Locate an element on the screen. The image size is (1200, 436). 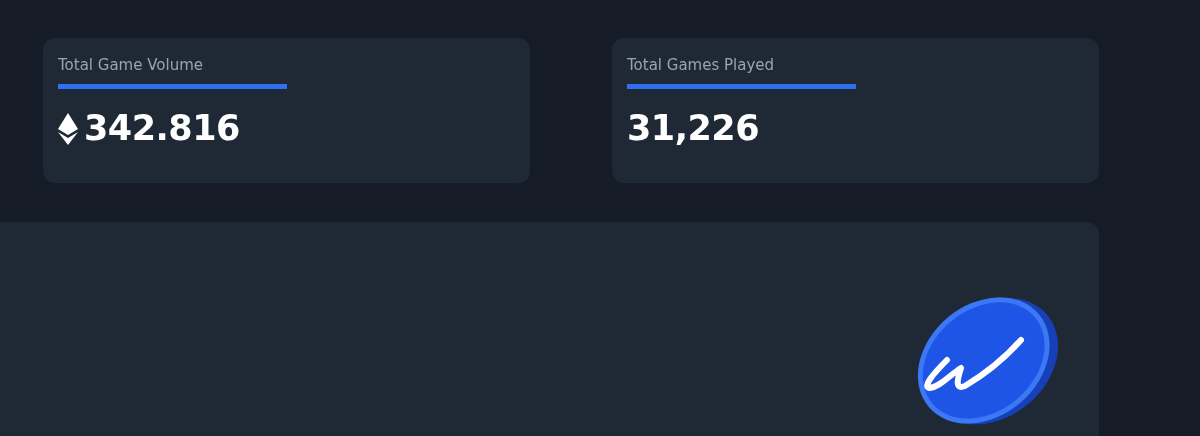
stat-value: 342.816 is located at coordinates (162, 128).